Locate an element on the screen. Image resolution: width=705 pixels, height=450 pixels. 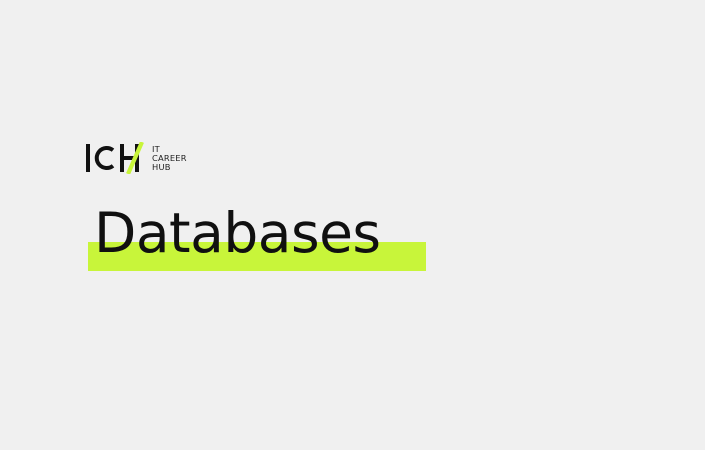
page-title: Databases is located at coordinates (237, 233).